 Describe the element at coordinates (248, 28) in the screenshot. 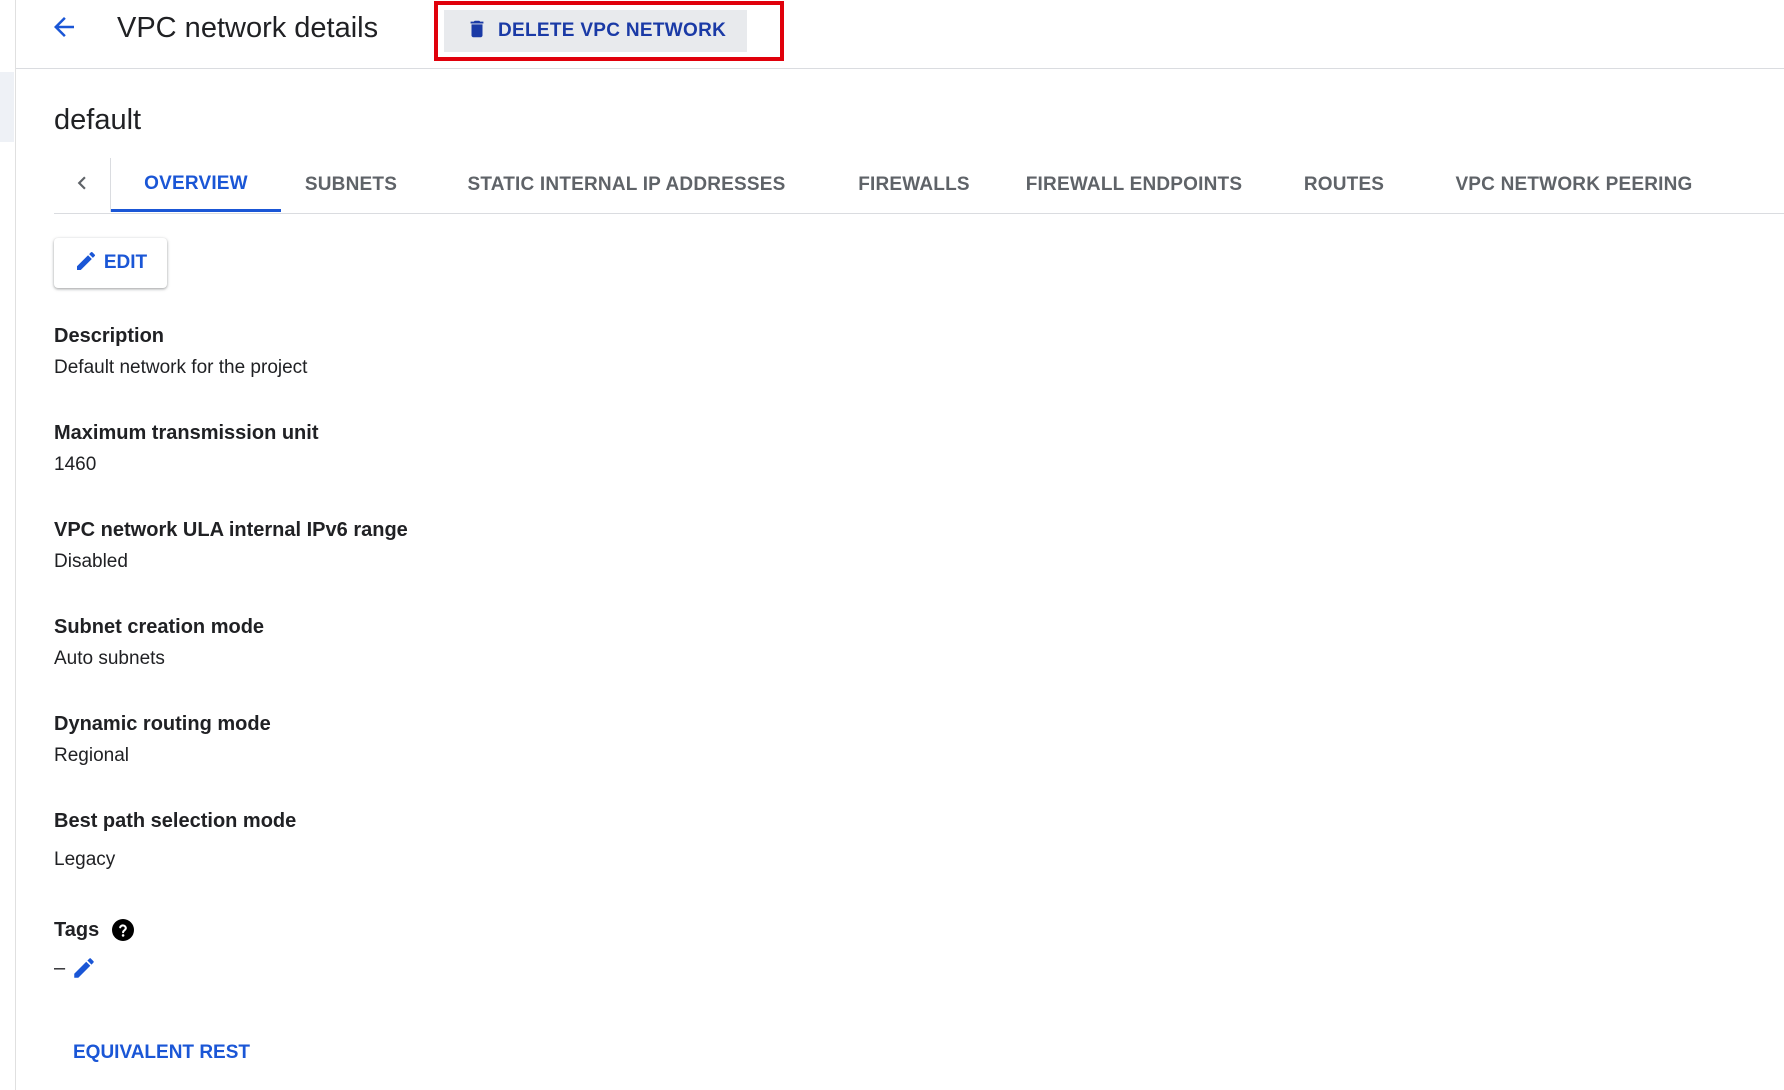

I see `page-title: VPC network details` at that location.